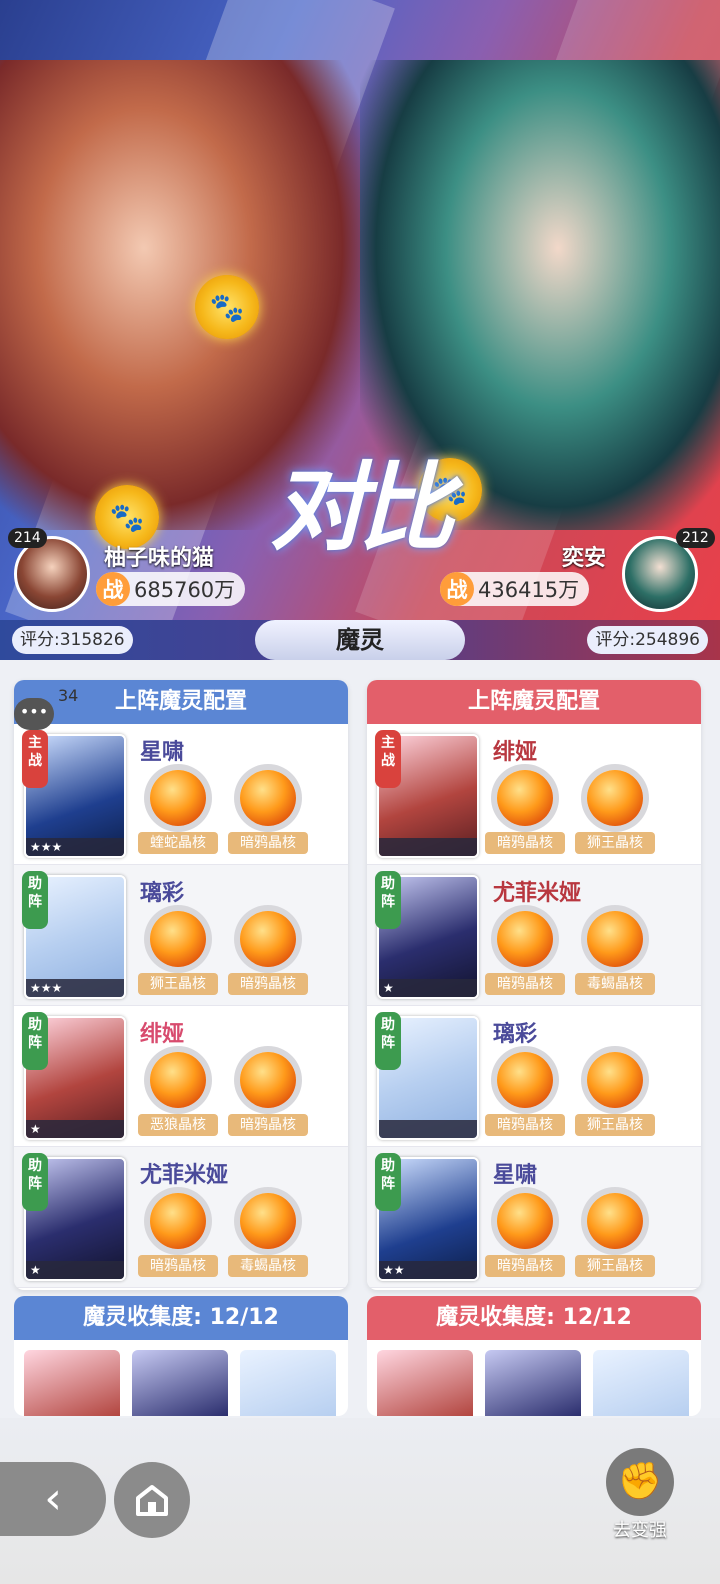  I want to click on left-player-info: 214 柚子味的猫 战 685760万, so click(160, 570).